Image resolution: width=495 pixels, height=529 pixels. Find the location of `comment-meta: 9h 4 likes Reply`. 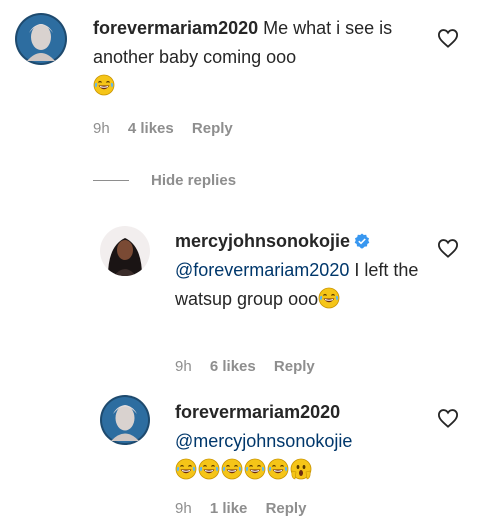

comment-meta: 9h 4 likes Reply is located at coordinates (170, 128).